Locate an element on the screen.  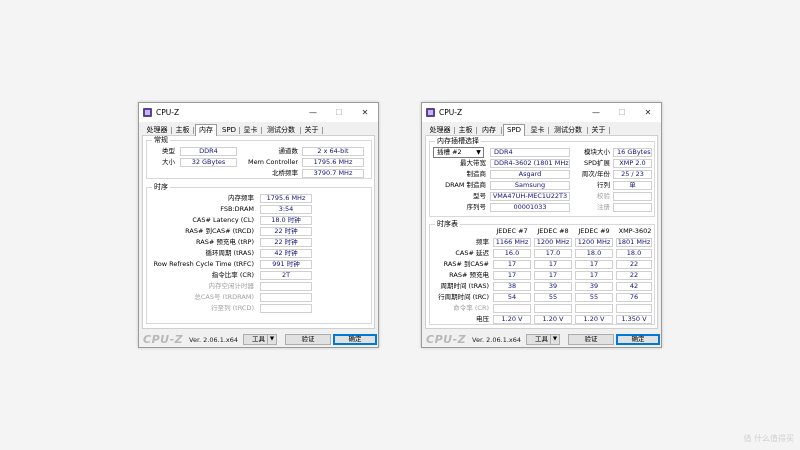
timing-label-disabled: 总CAS号 (tRDRAM) is located at coordinates (224, 297).